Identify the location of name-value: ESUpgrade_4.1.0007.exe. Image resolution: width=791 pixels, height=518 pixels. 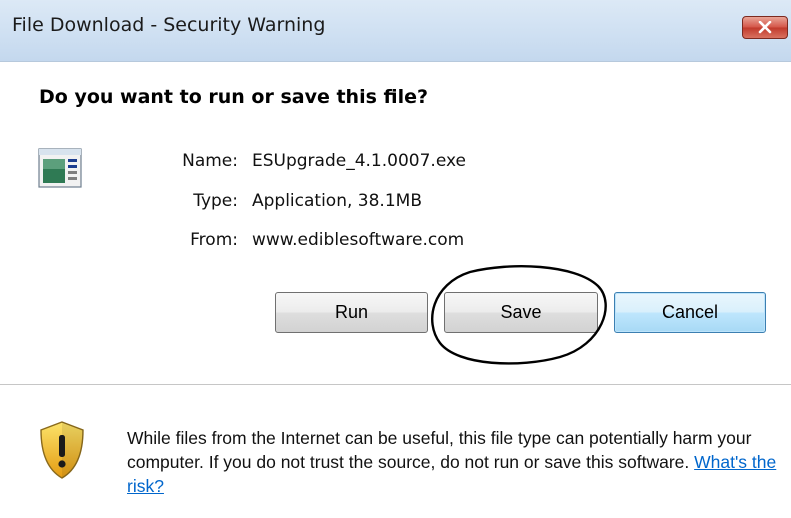
(359, 161).